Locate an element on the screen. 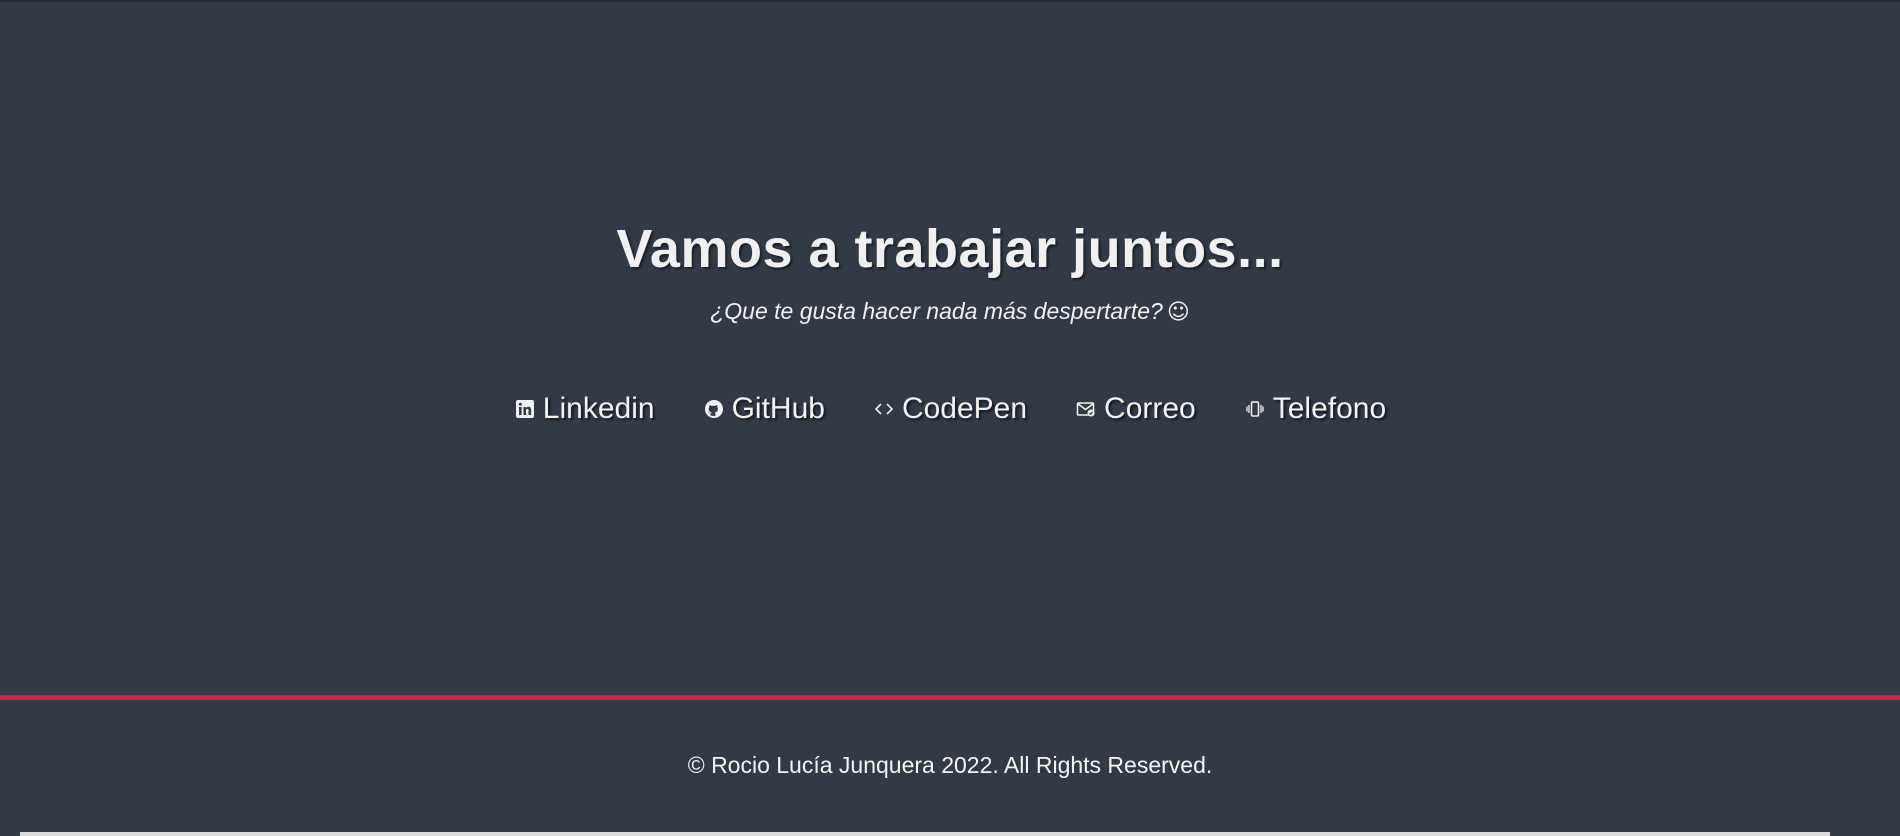  github-label: GitHub is located at coordinates (778, 408).